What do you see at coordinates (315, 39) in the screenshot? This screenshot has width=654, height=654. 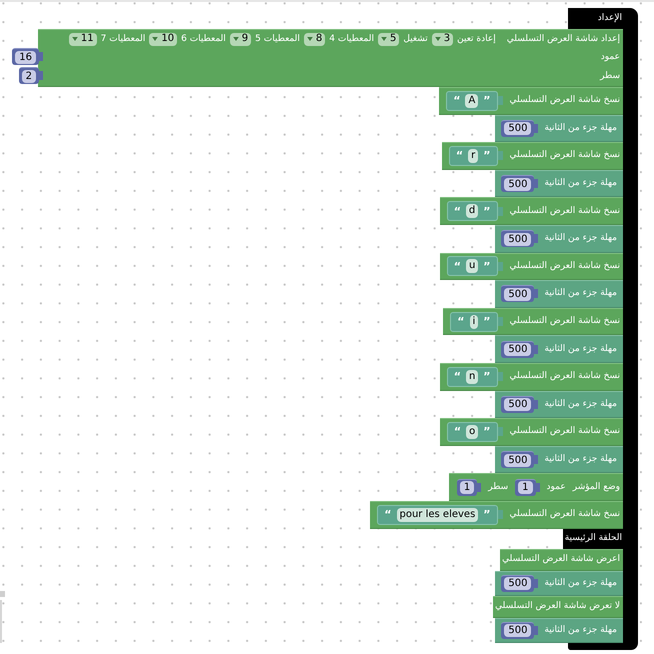 I see `pin-dropdown: 8` at bounding box center [315, 39].